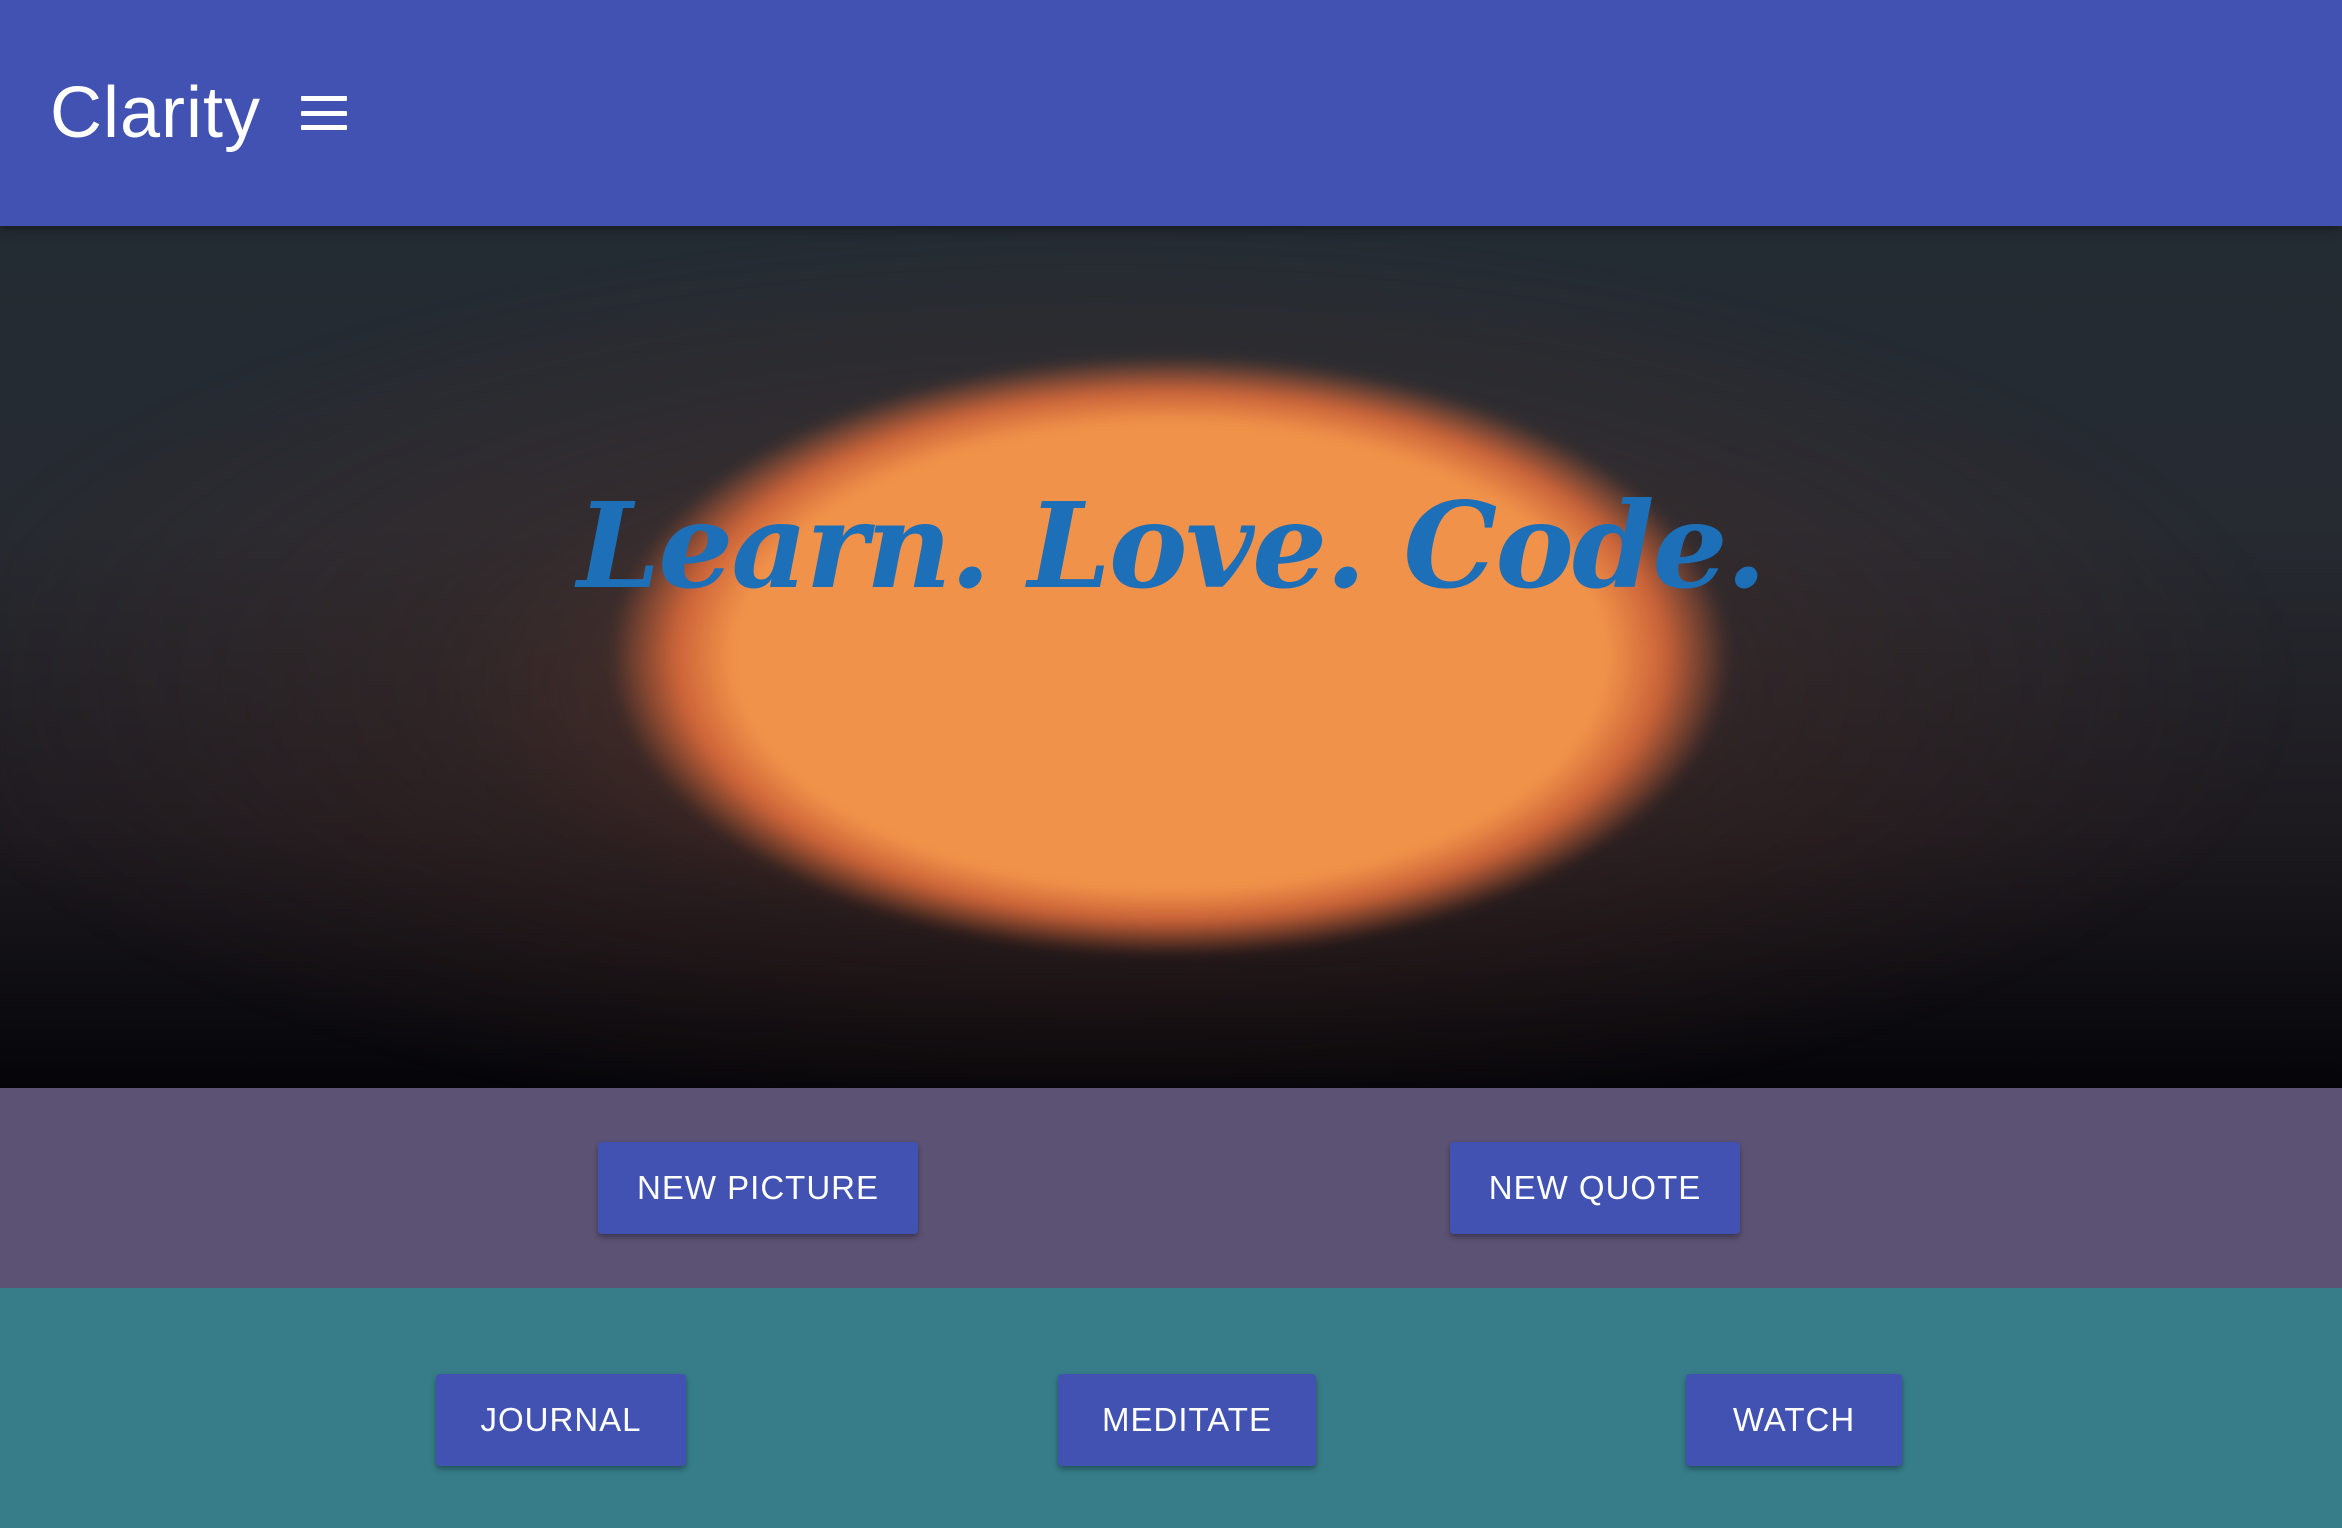  What do you see at coordinates (561, 1420) in the screenshot?
I see `journal-button: JOURNAL` at bounding box center [561, 1420].